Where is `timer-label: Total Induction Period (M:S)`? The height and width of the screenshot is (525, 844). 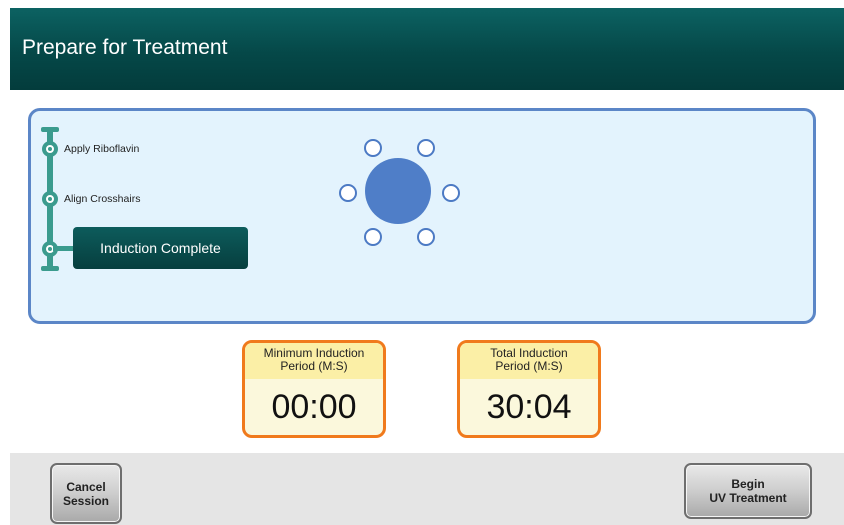
timer-label: Total Induction Period (M:S) is located at coordinates (529, 361).